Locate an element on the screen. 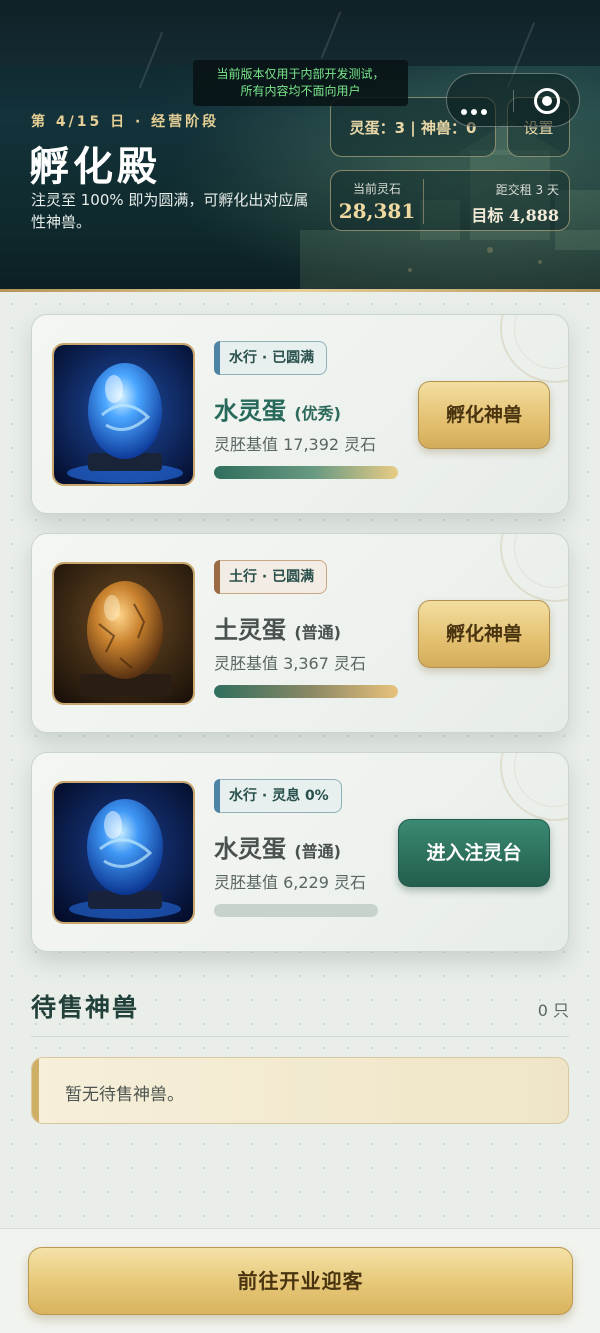 The width and height of the screenshot is (600, 1333). hero-description: 注灵至 100% 即为圆满，可孵化出对应属性神兽。 is located at coordinates (170, 211).